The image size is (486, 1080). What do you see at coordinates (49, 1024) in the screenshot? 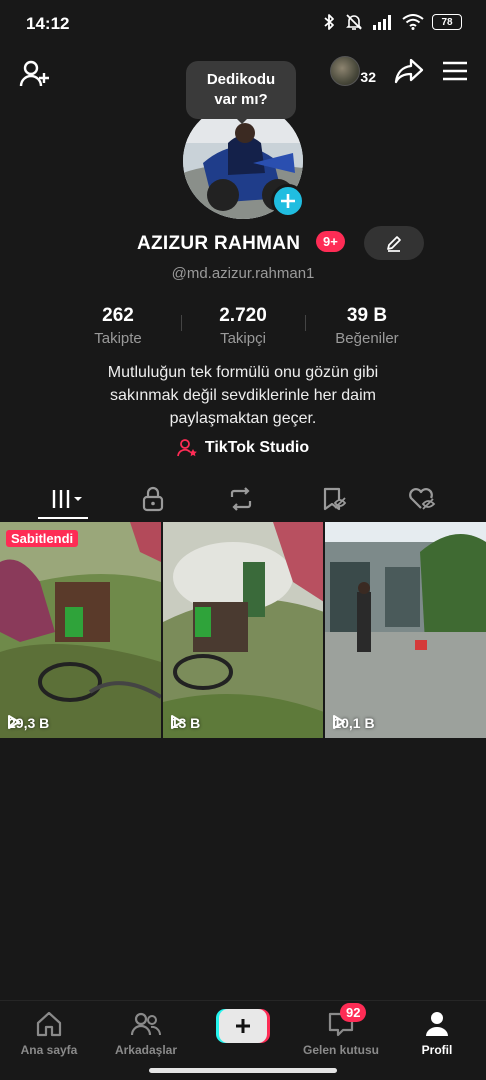
I see `home-icon` at bounding box center [49, 1024].